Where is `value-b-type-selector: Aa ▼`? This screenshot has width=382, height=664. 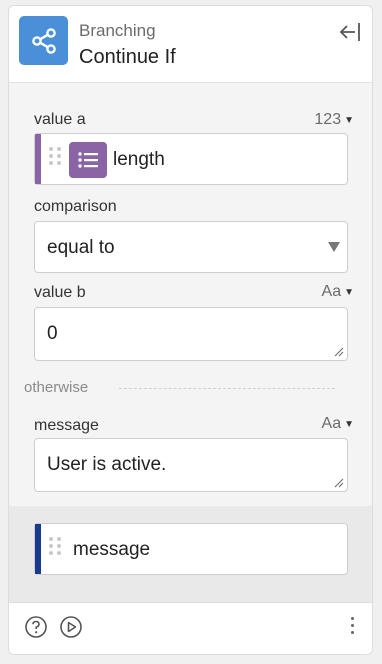 value-b-type-selector: Aa ▼ is located at coordinates (338, 292).